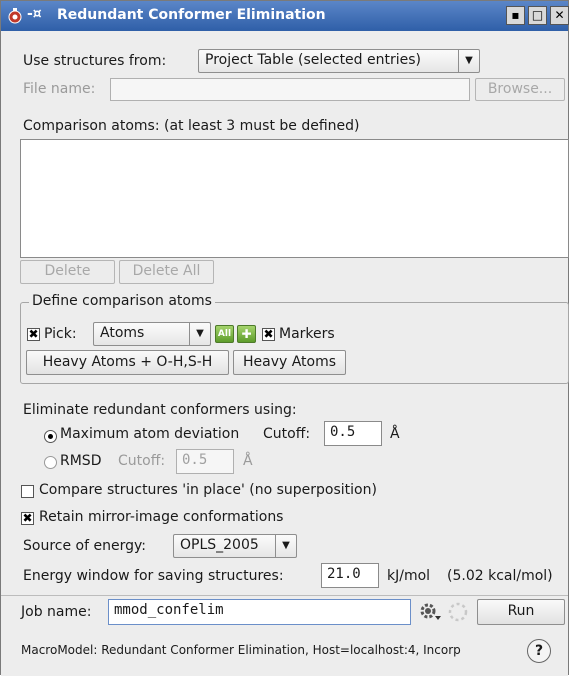 The width and height of the screenshot is (569, 676). Describe the element at coordinates (152, 334) in the screenshot. I see `pick-mode-select: Atoms ▼` at that location.